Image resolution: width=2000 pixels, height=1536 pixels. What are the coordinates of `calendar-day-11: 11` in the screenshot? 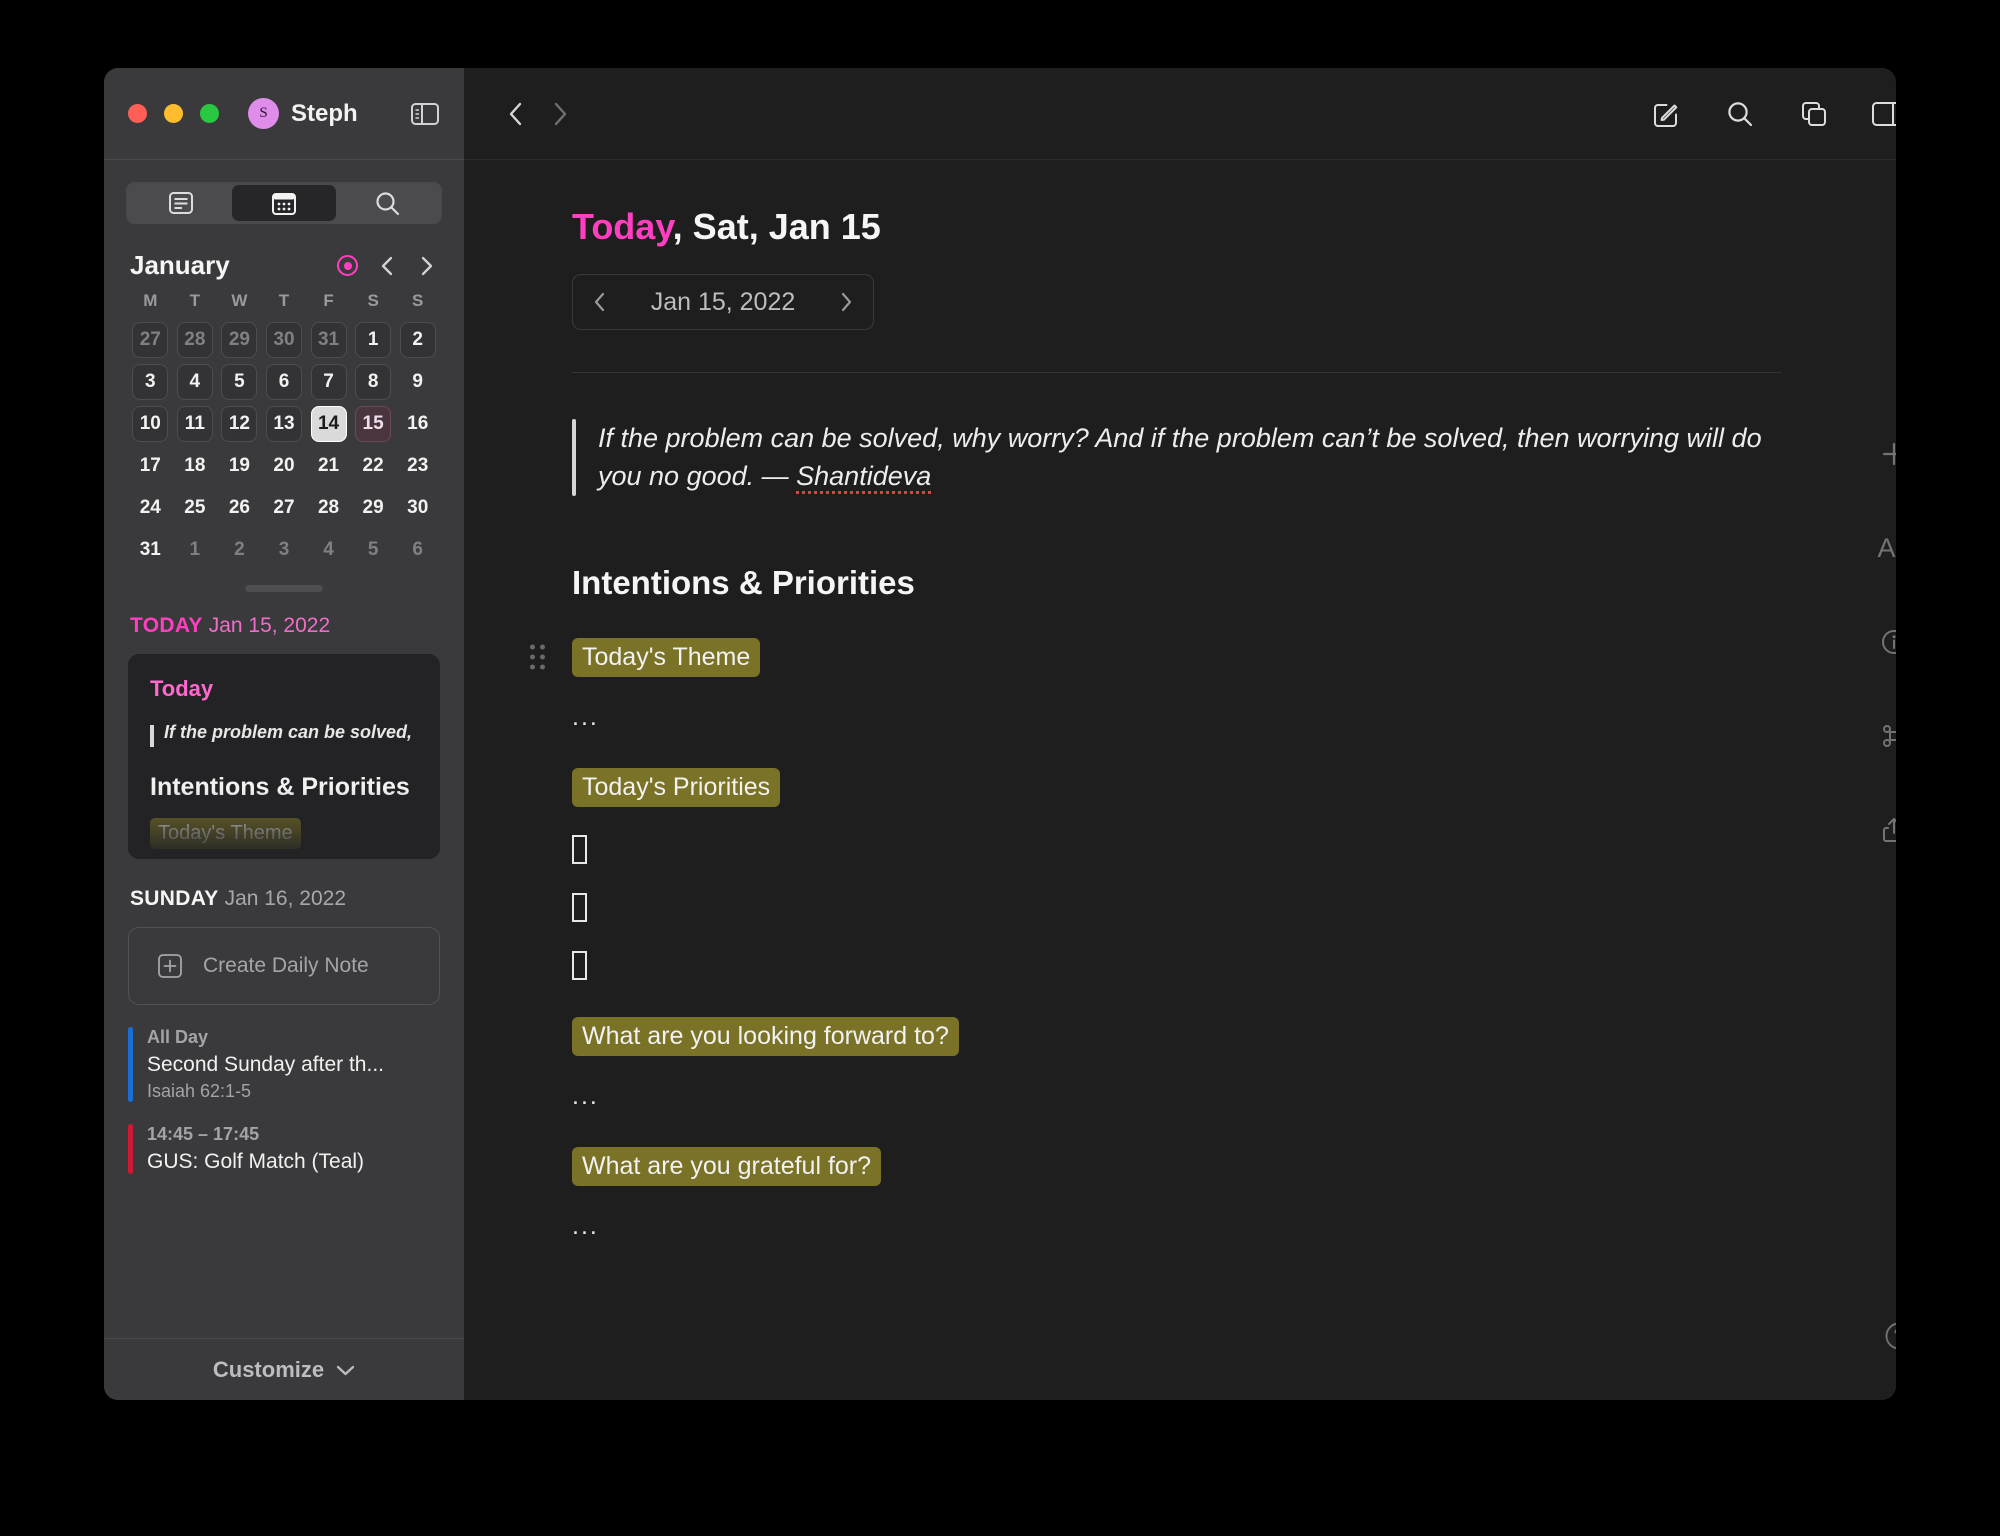 It's located at (194, 424).